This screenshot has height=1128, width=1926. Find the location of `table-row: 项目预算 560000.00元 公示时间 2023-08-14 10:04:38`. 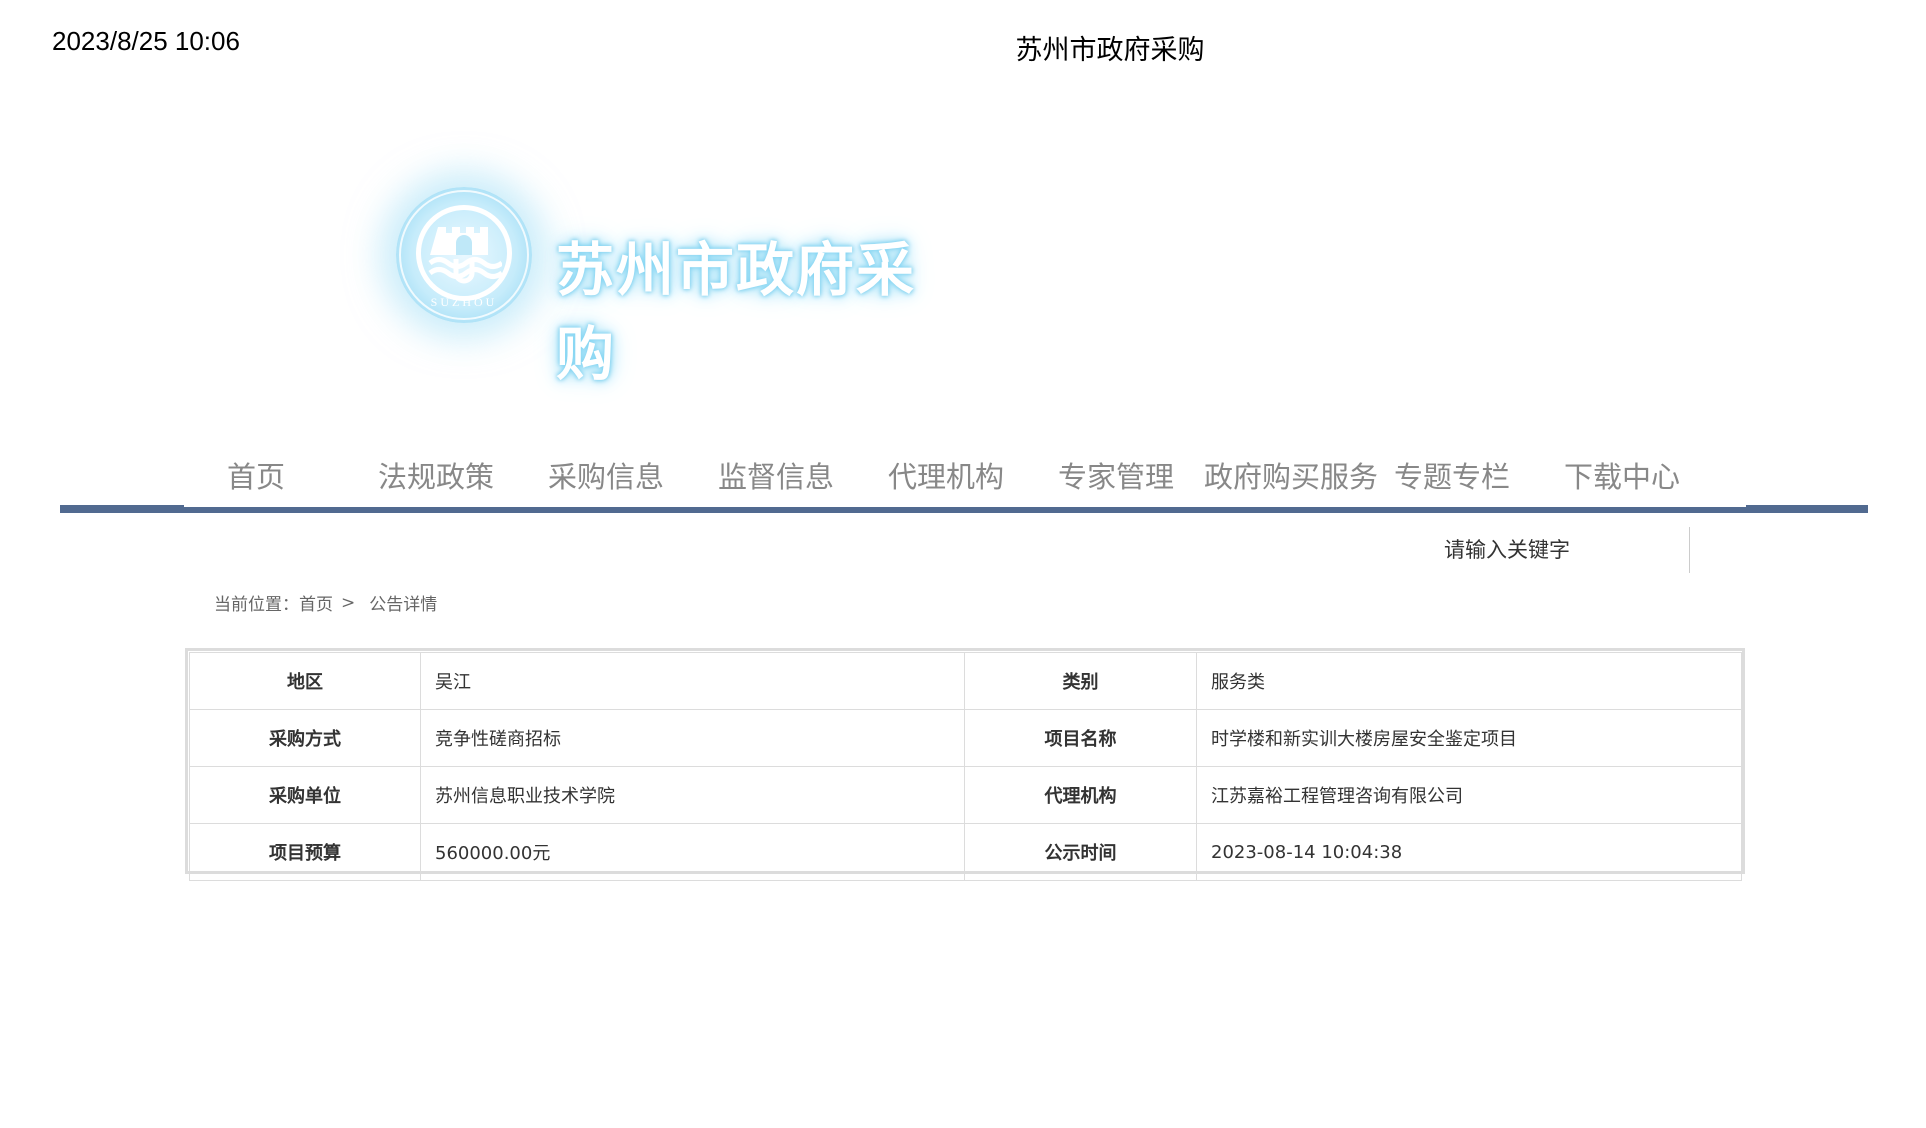

table-row: 项目预算 560000.00元 公示时间 2023-08-14 10:04:38 is located at coordinates (965, 852).